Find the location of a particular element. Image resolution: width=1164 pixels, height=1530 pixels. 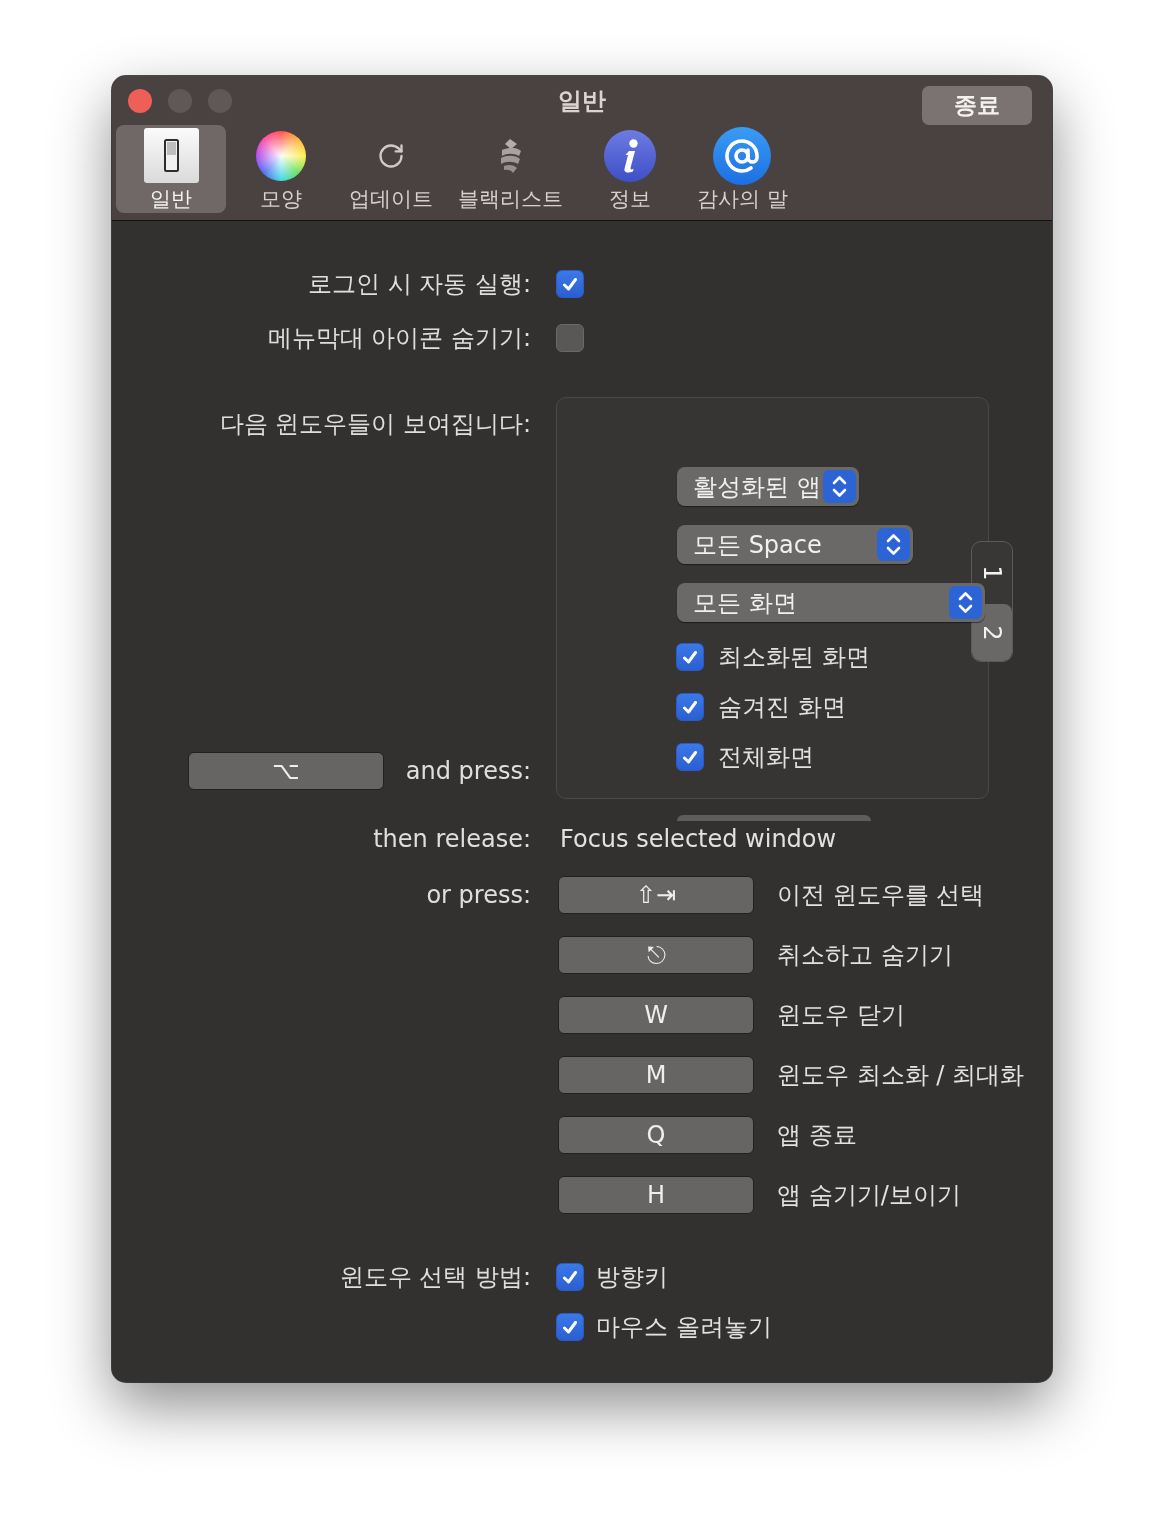

shortcut-label: 윈도우 최소화 / 최대화 is located at coordinates (900, 1075).